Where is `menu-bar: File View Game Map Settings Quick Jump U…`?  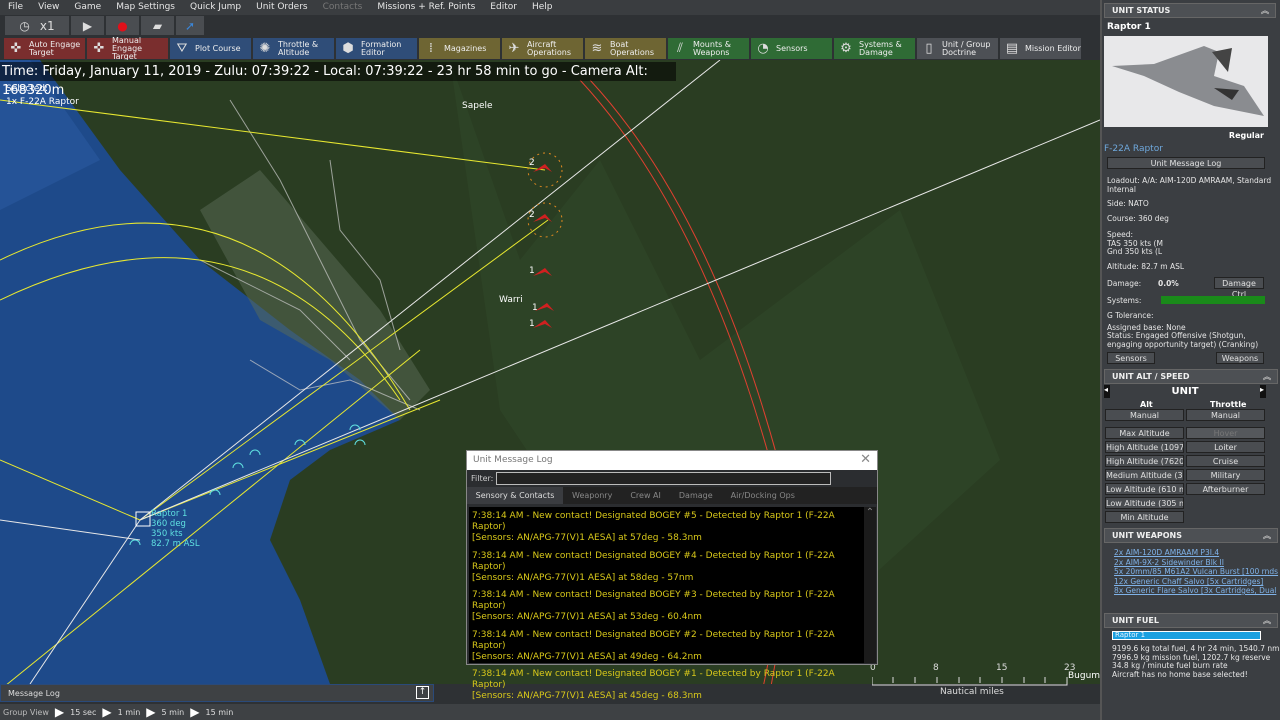
menu-bar: File View Game Map Settings Quick Jump U… is located at coordinates (550, 7).